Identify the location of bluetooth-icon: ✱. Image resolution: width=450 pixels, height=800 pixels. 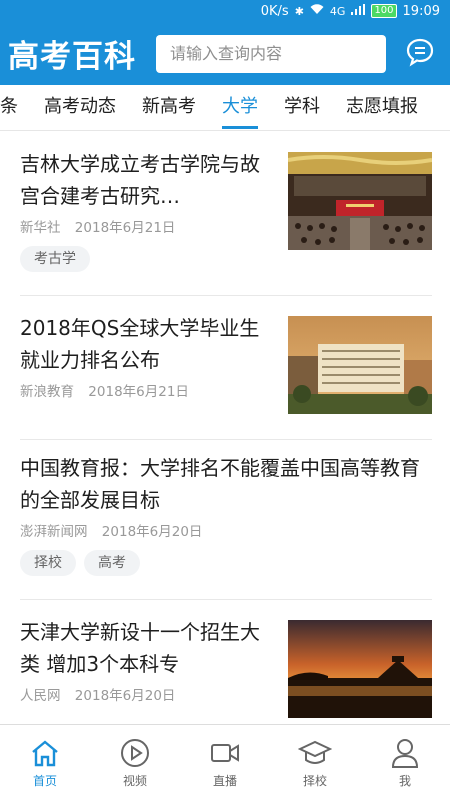
(299, 11).